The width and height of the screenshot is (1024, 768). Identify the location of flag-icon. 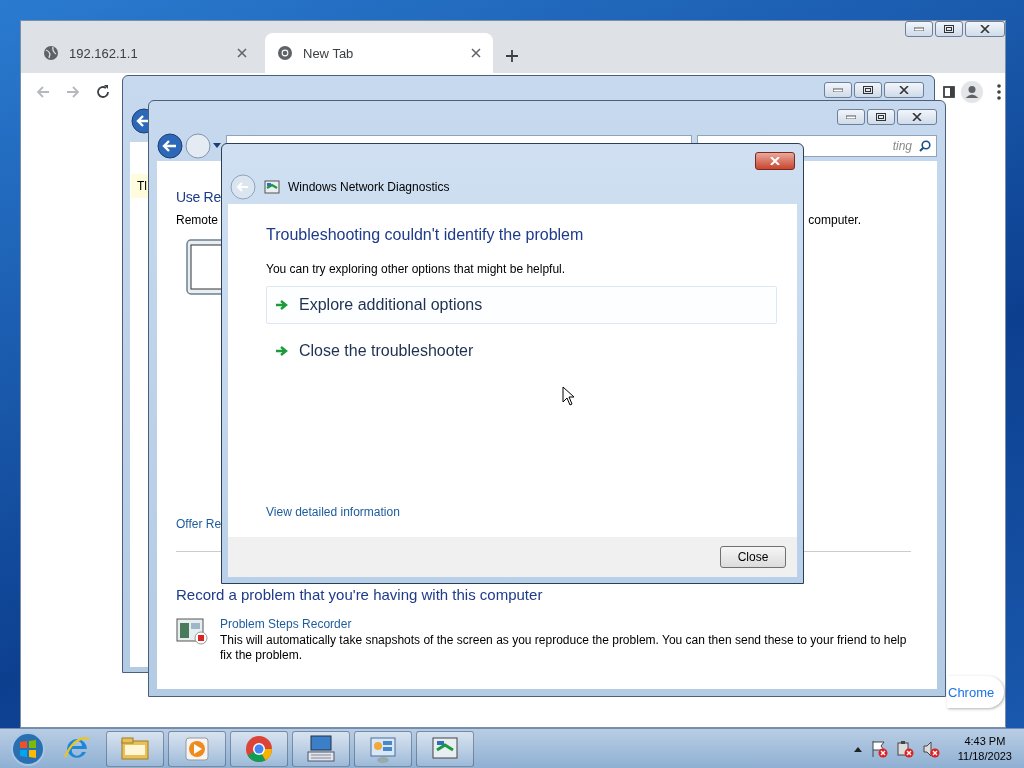
(878, 748).